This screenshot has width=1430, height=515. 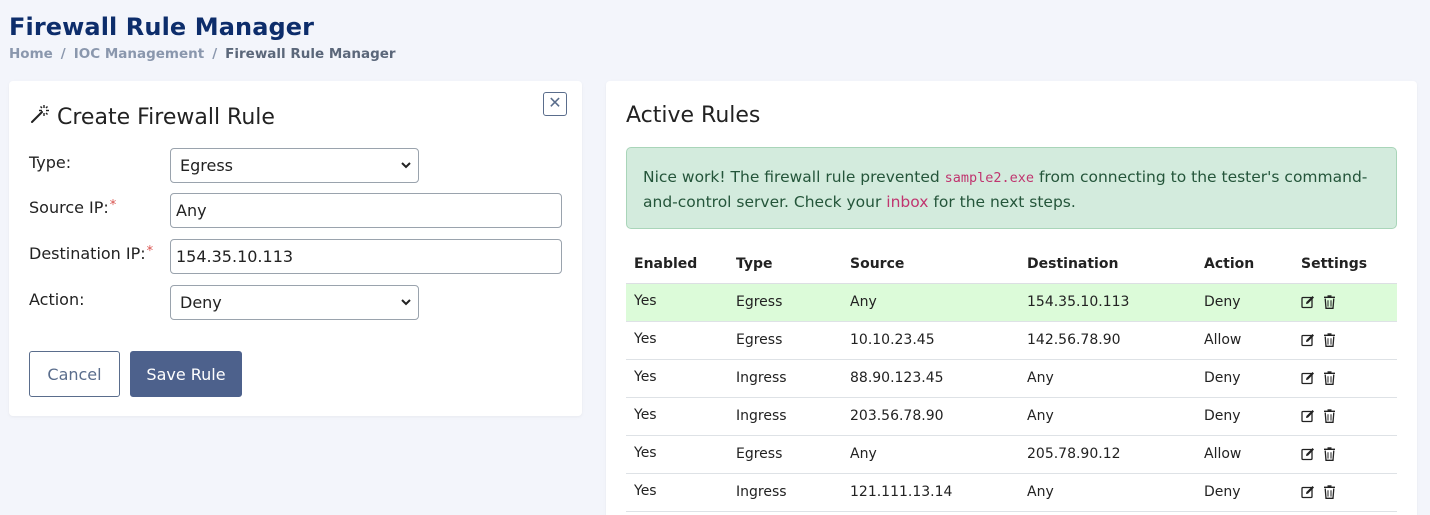 What do you see at coordinates (1107, 302) in the screenshot?
I see `cell-destination: 154.35.10.113` at bounding box center [1107, 302].